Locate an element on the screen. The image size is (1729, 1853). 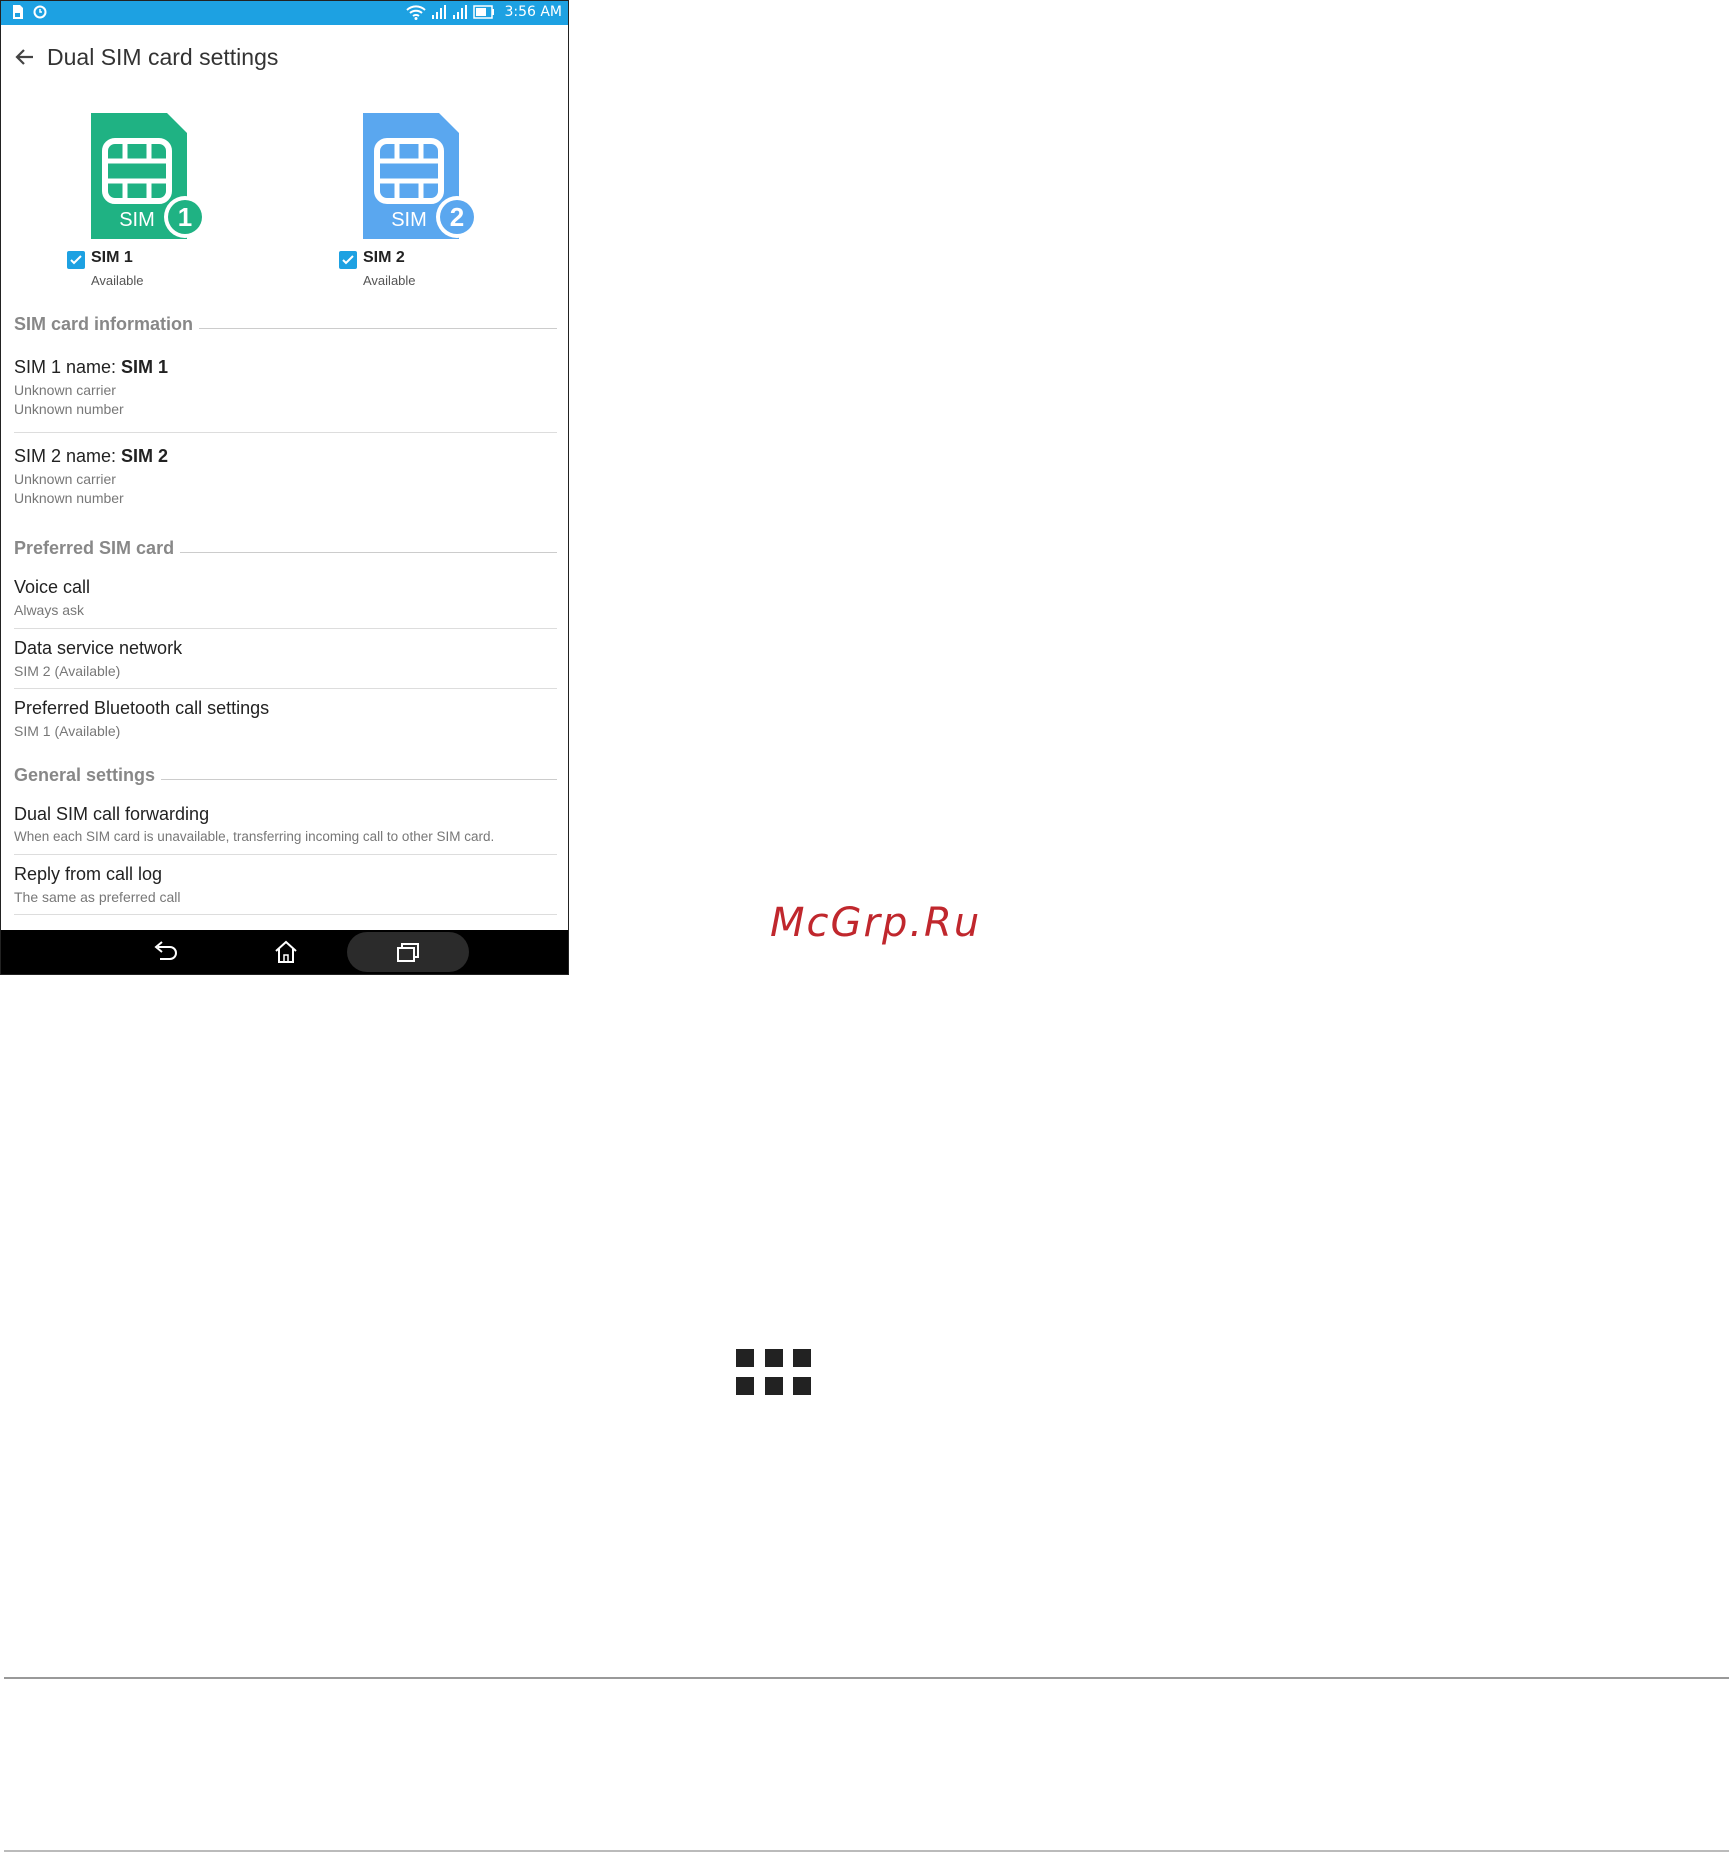
navigation-bar is located at coordinates (284, 952).